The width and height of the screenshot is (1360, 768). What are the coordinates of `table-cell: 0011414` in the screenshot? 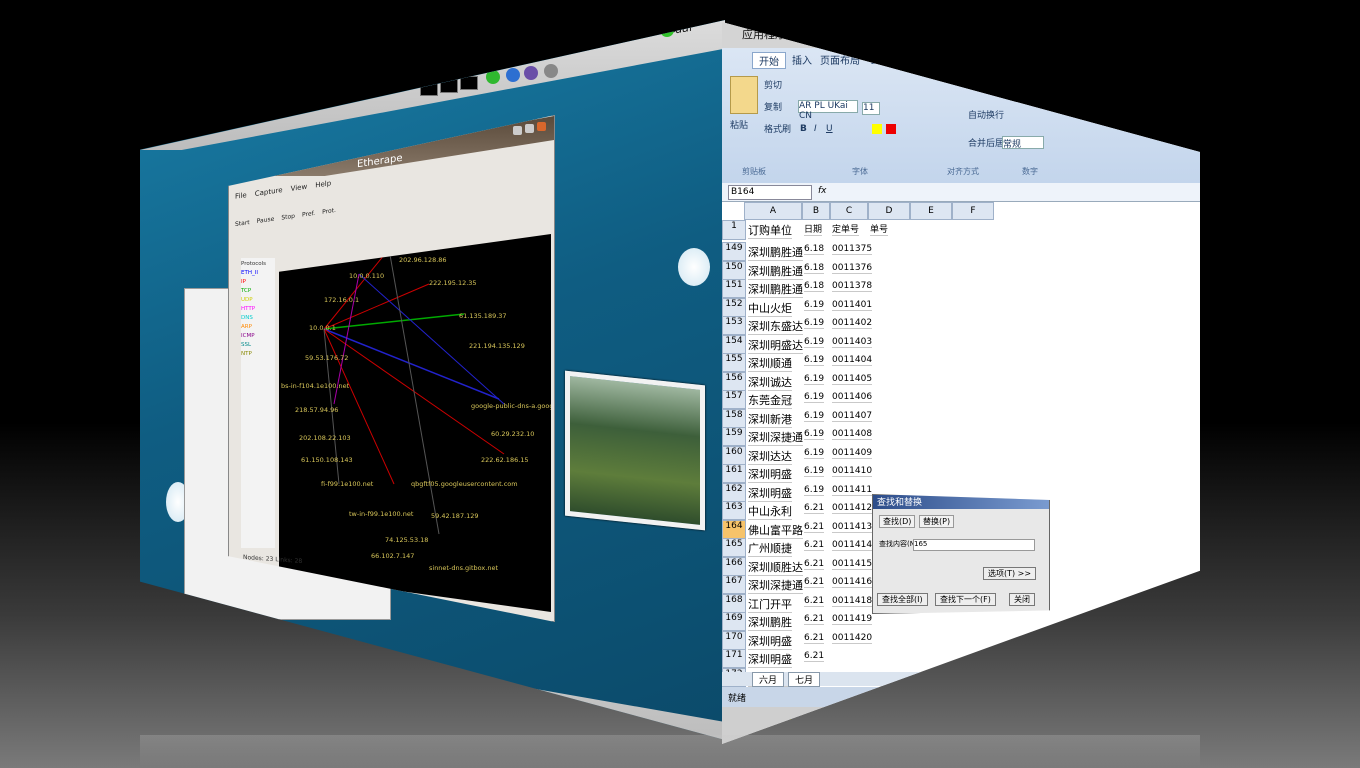 It's located at (852, 545).